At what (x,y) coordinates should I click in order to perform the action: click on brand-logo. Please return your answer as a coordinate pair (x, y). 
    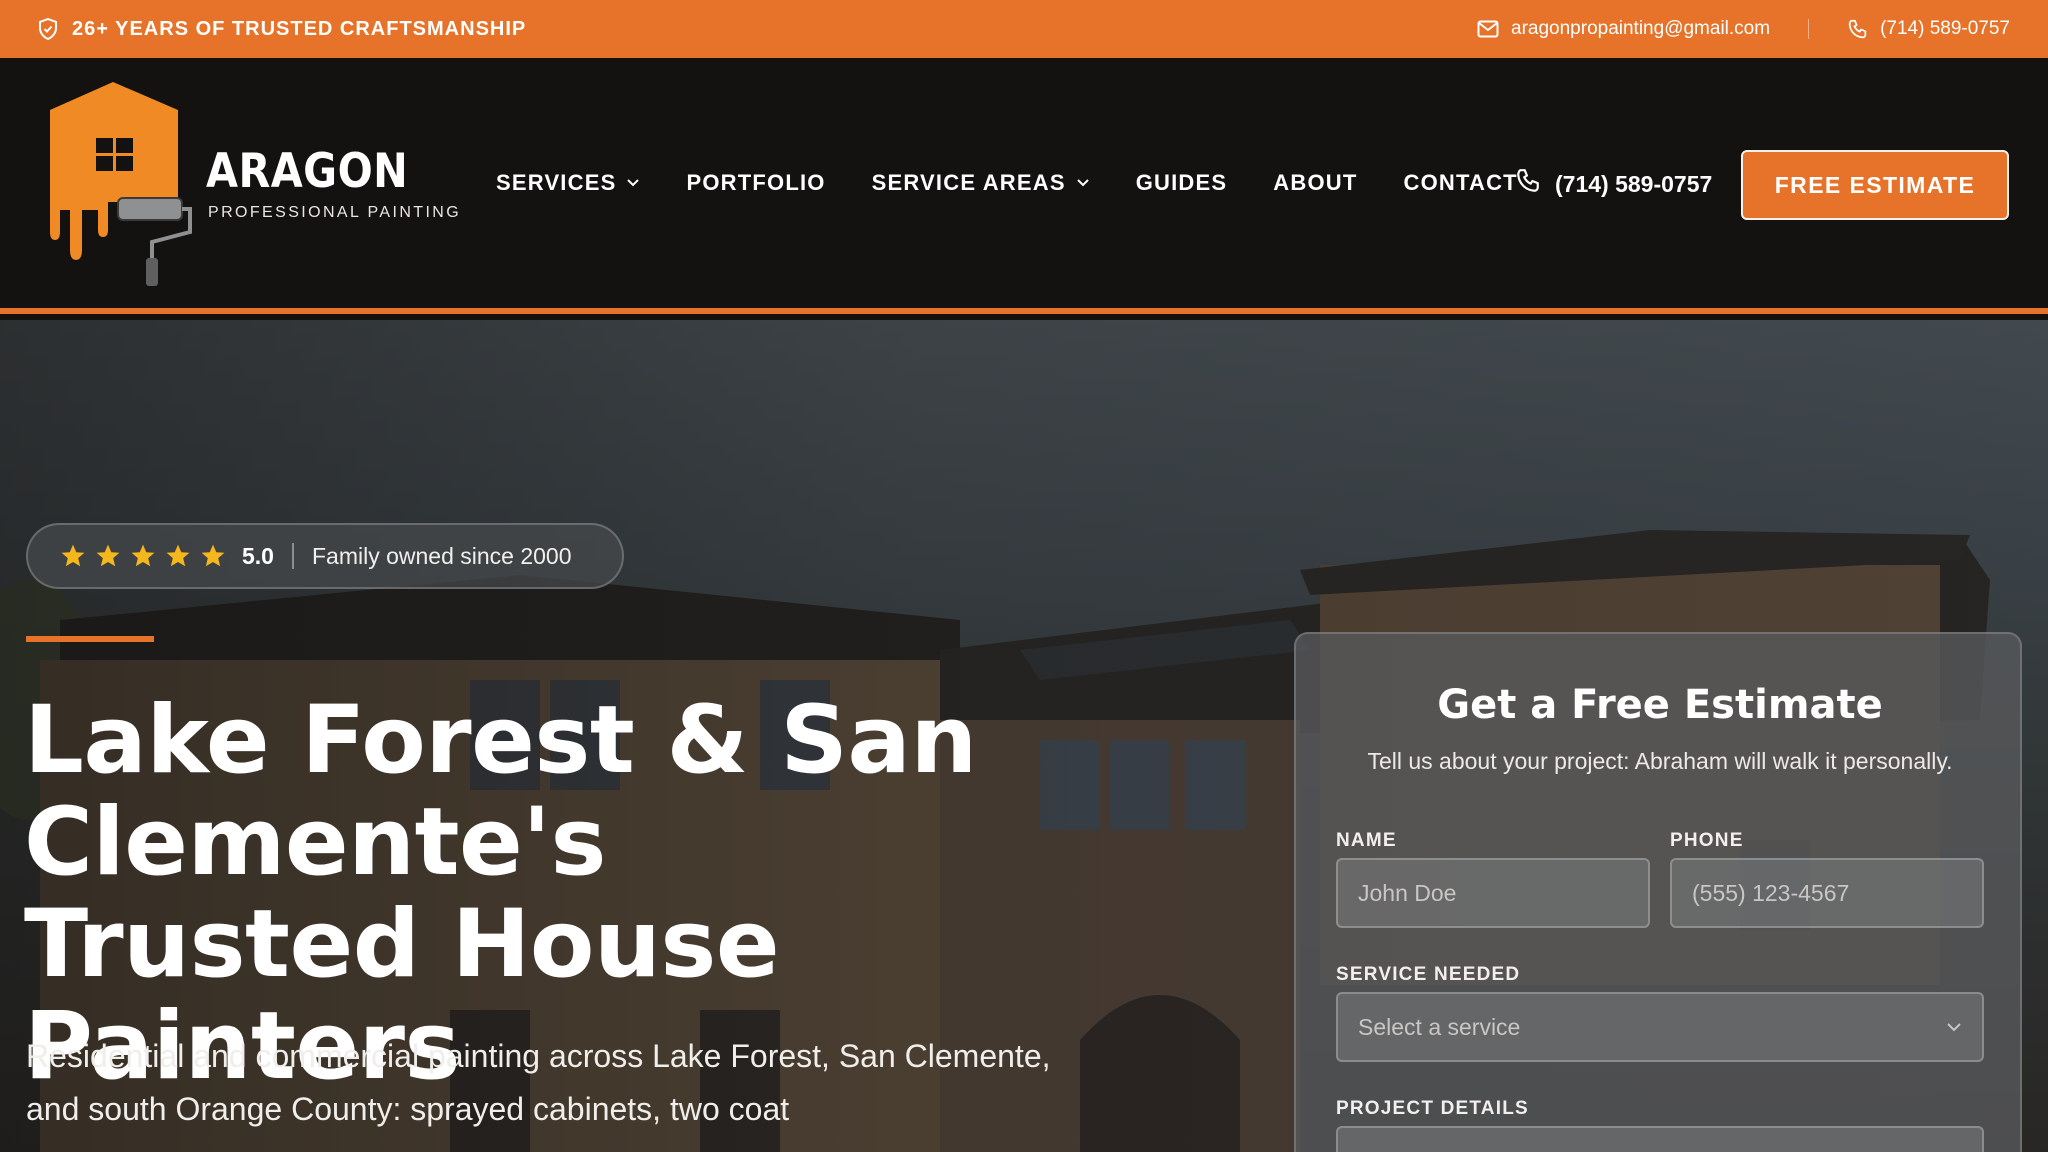
    Looking at the image, I should click on (123, 187).